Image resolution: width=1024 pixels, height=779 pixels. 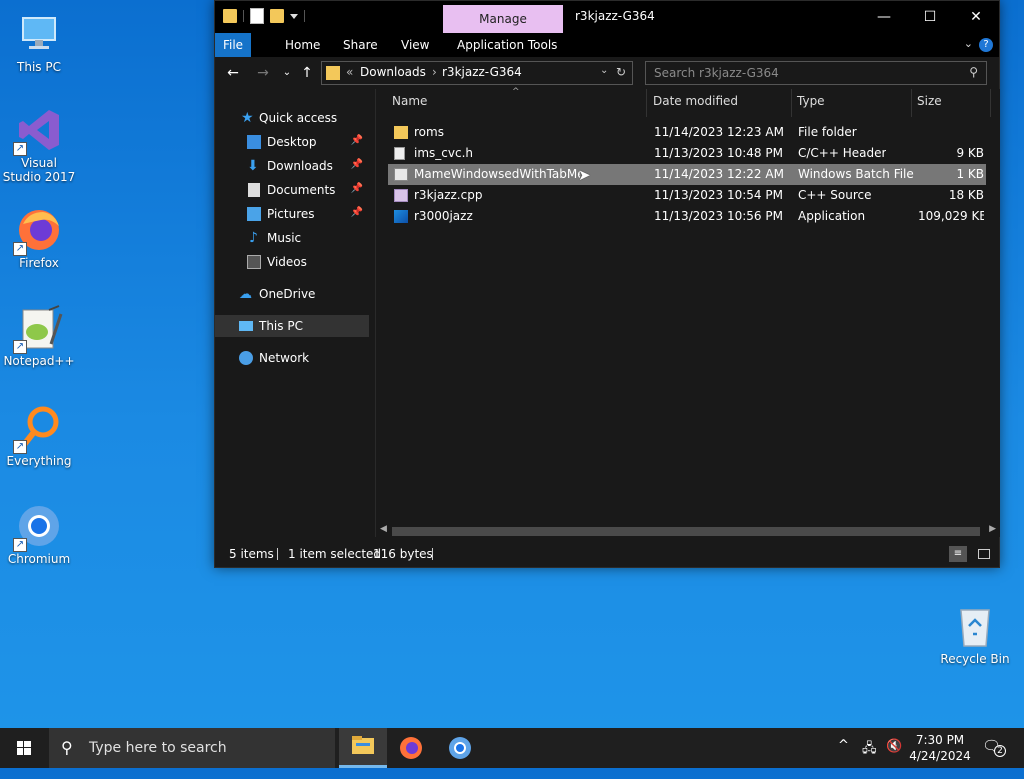 What do you see at coordinates (718, 216) in the screenshot?
I see `file-date: 11/13/2023 10:56 PM` at bounding box center [718, 216].